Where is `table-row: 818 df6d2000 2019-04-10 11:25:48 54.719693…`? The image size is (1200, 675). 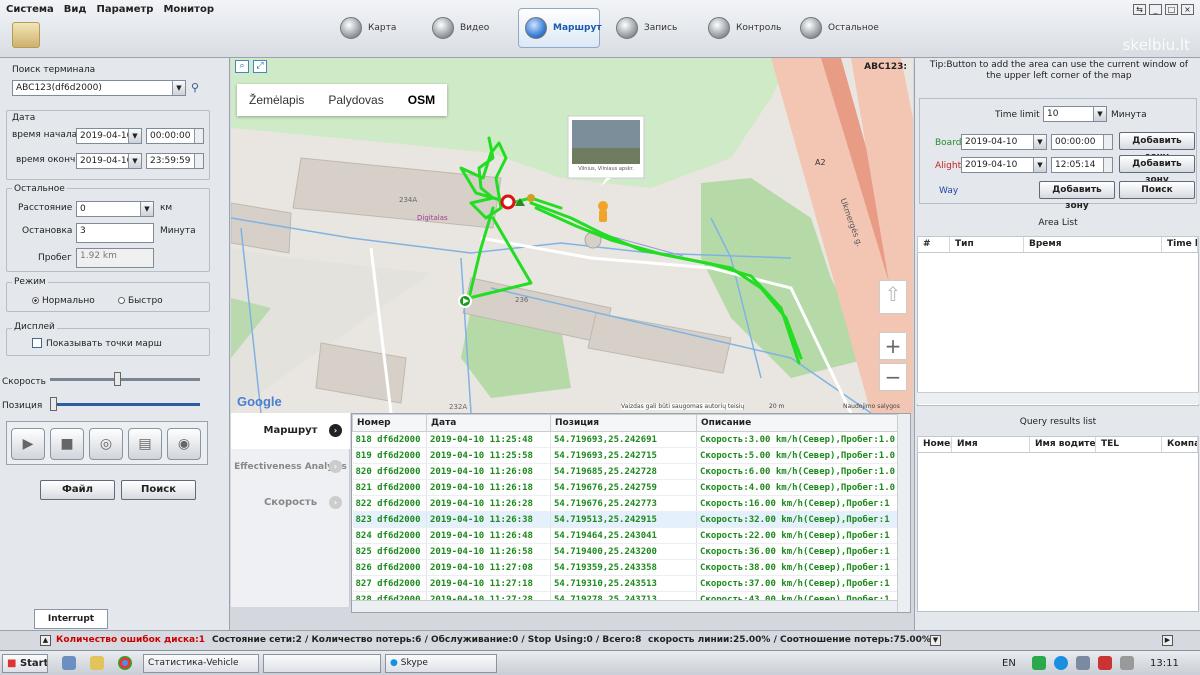
table-row: 818 df6d2000 2019-04-10 11:25:48 54.719693… is located at coordinates (625, 439).